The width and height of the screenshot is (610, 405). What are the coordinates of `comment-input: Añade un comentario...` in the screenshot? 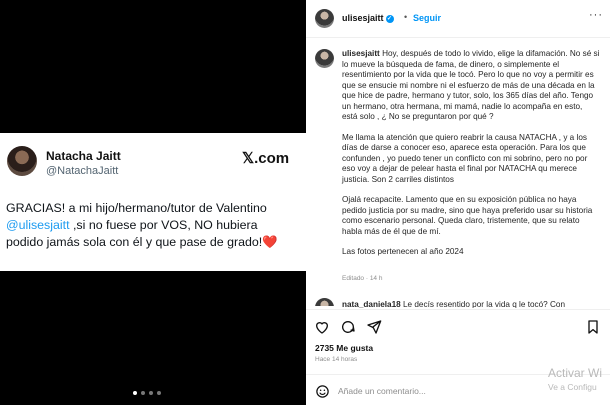 It's located at (382, 391).